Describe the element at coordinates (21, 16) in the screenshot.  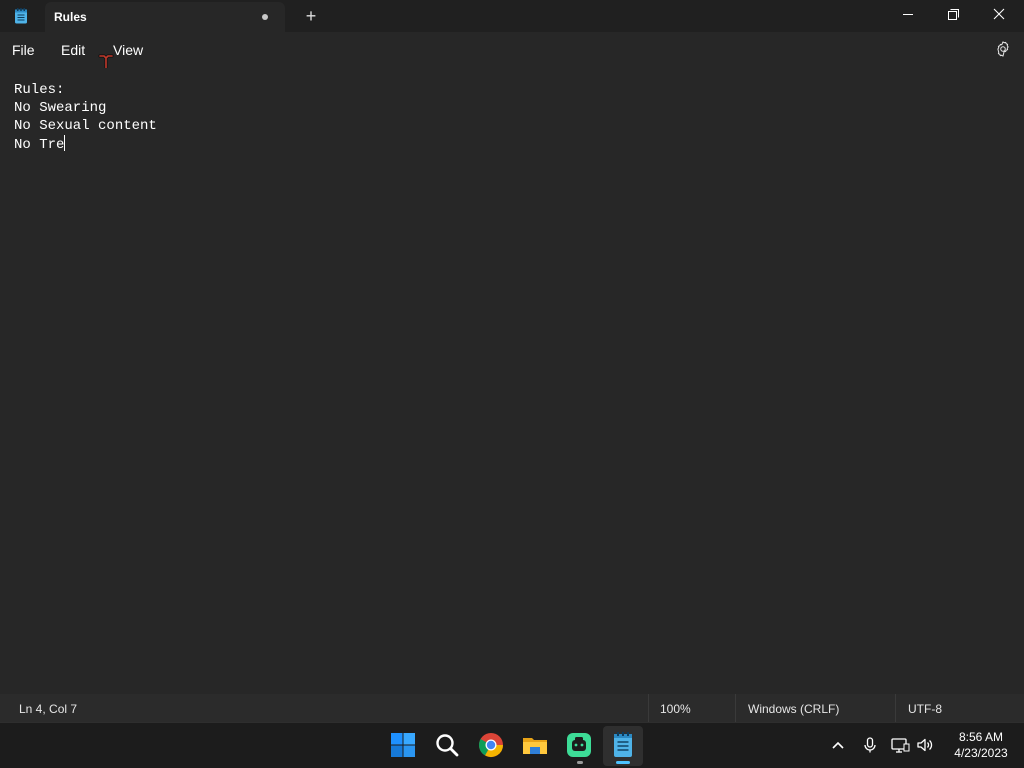
I see `notepad-icon` at that location.